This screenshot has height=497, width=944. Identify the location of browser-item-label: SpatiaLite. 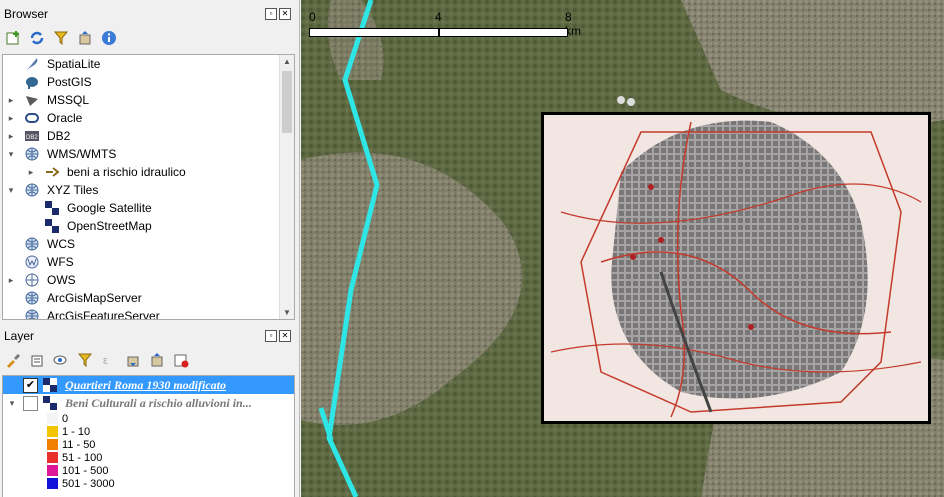
(74, 64).